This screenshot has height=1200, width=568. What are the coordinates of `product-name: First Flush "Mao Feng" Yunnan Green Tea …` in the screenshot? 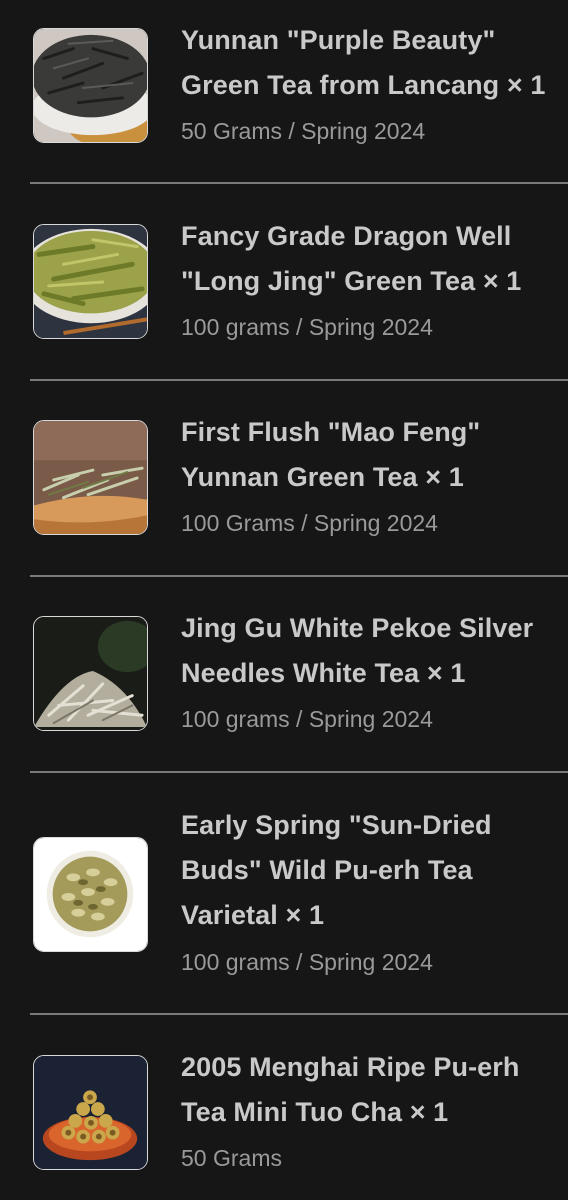 It's located at (331, 454).